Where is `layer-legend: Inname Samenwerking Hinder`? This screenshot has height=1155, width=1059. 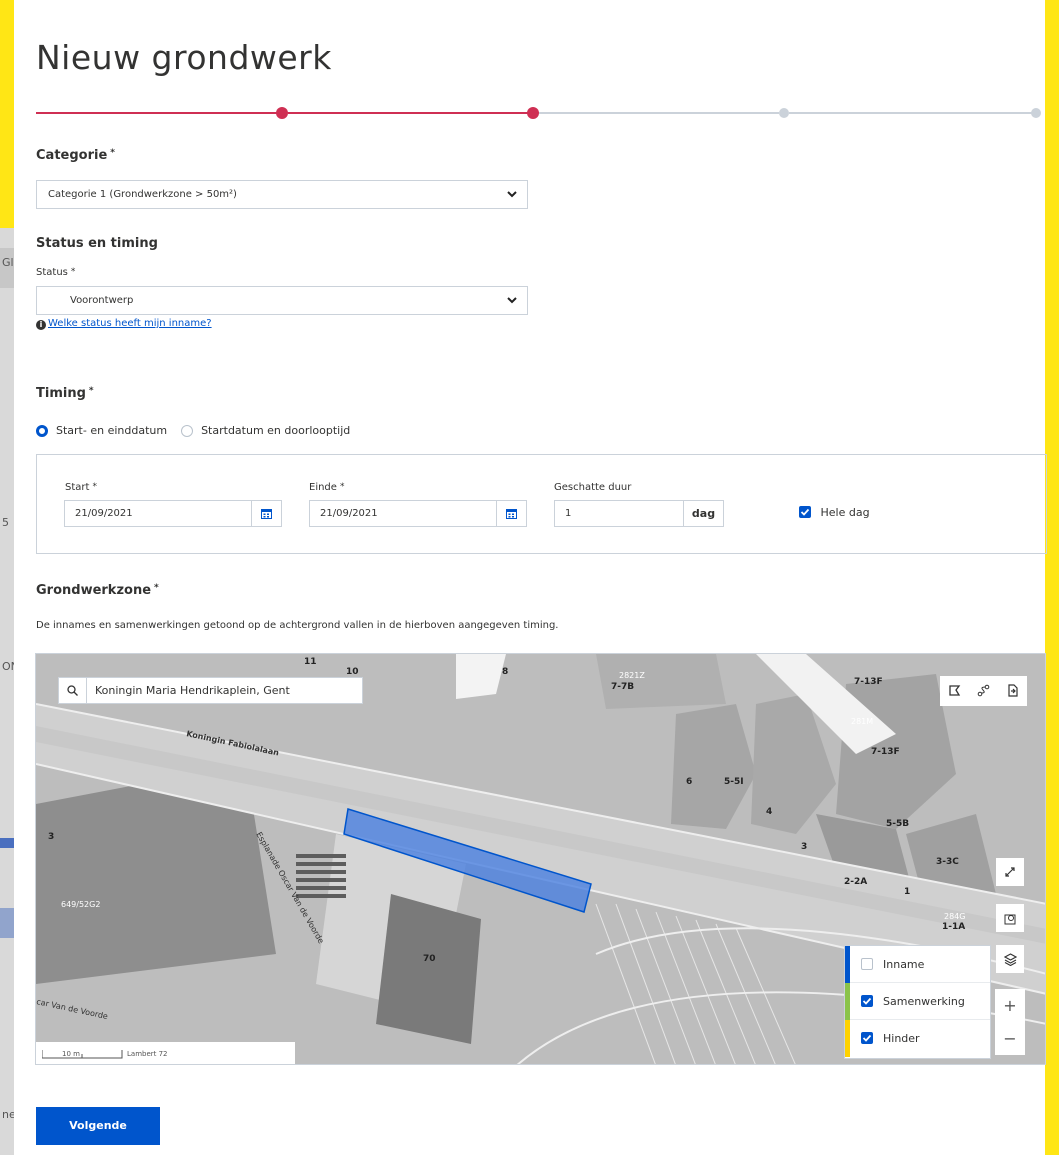 layer-legend: Inname Samenwerking Hinder is located at coordinates (917, 1002).